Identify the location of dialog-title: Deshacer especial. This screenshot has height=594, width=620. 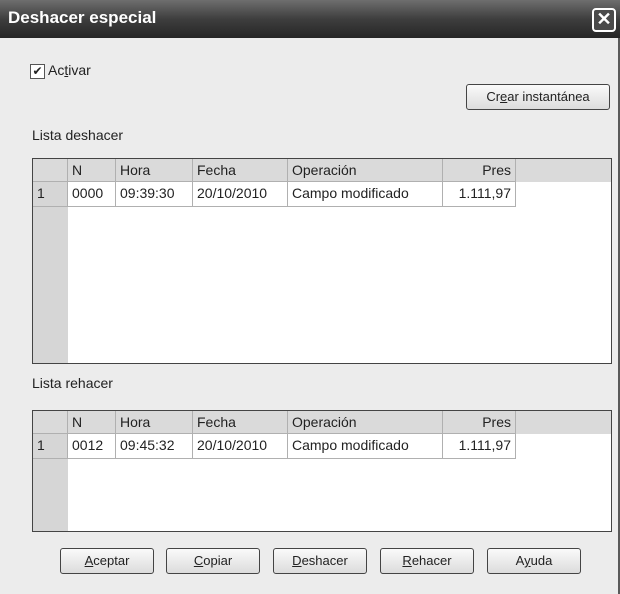
(82, 17).